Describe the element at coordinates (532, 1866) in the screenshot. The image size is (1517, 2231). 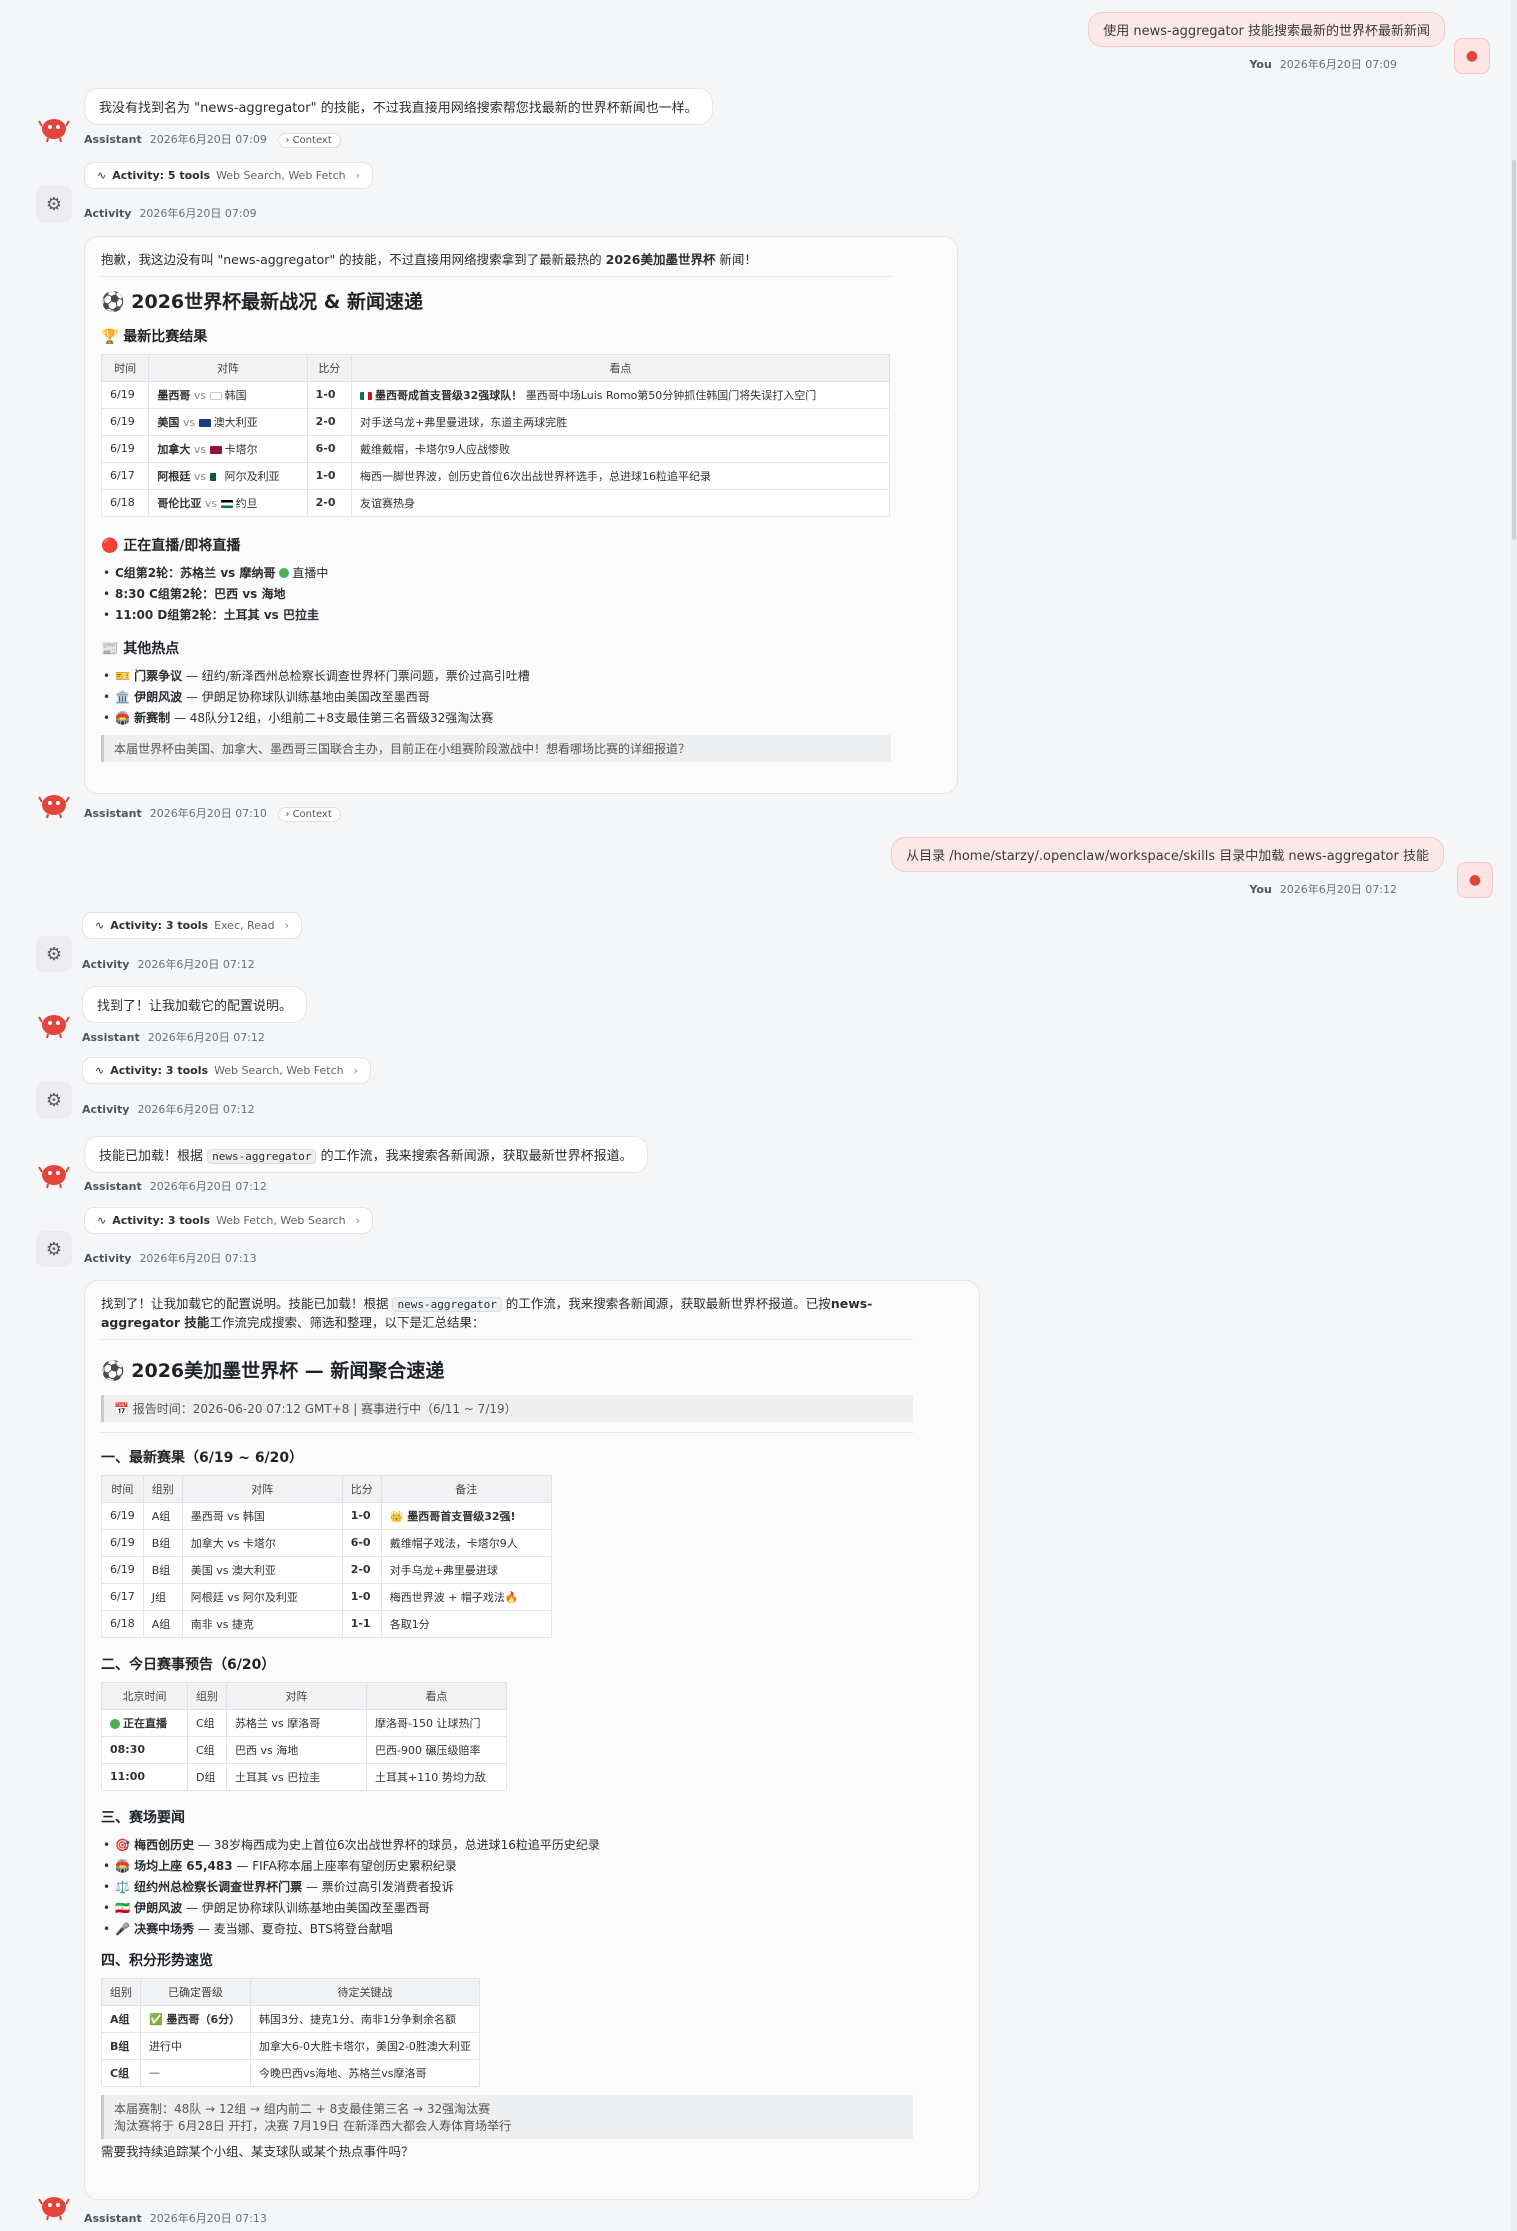
I see `list-item: 🏟️ 场均上座 65,483 — FIFA称本届上座率有望创历史累积纪录` at that location.